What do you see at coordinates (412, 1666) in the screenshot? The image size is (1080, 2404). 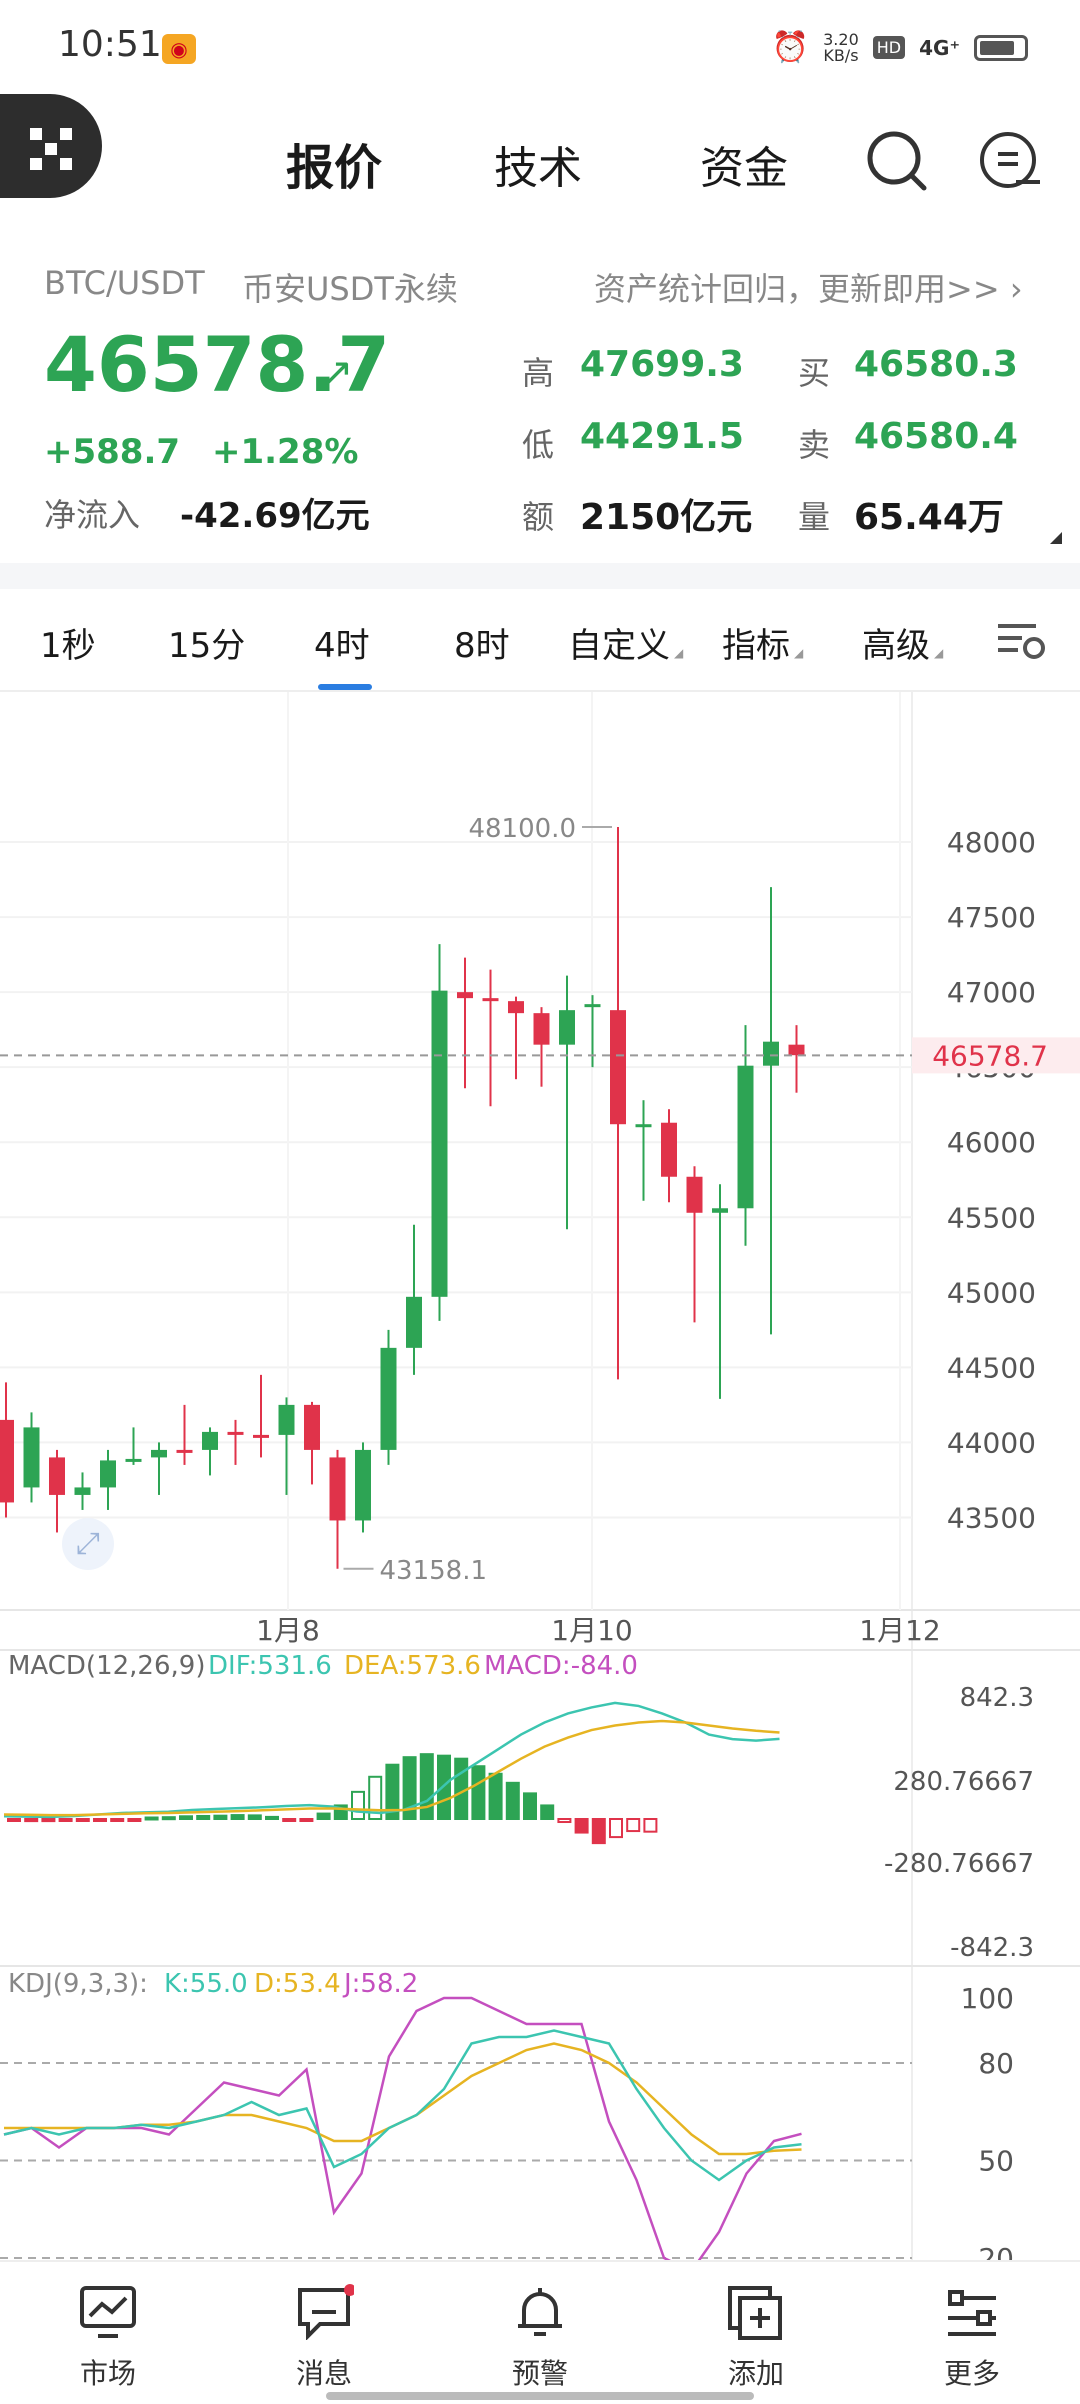 I see `macd-legend-text: DEA:573.6` at bounding box center [412, 1666].